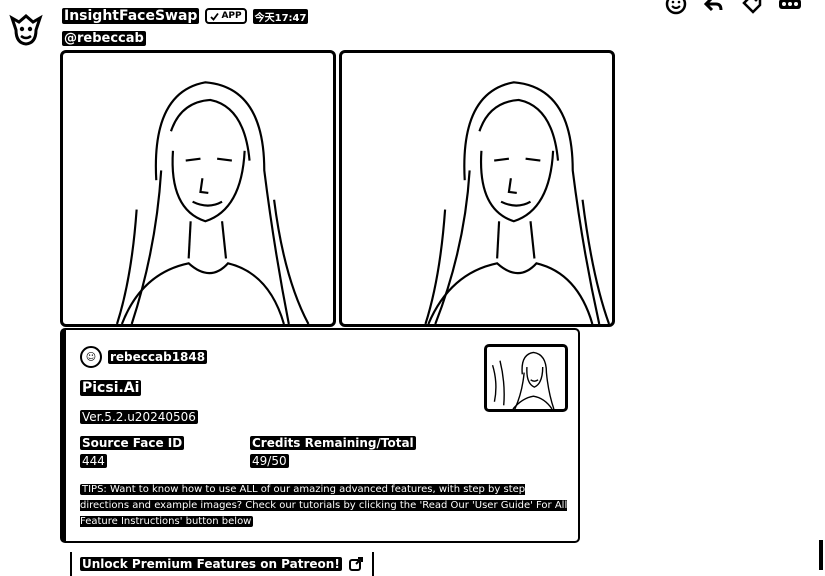  I want to click on external-link-icon, so click(355, 564).